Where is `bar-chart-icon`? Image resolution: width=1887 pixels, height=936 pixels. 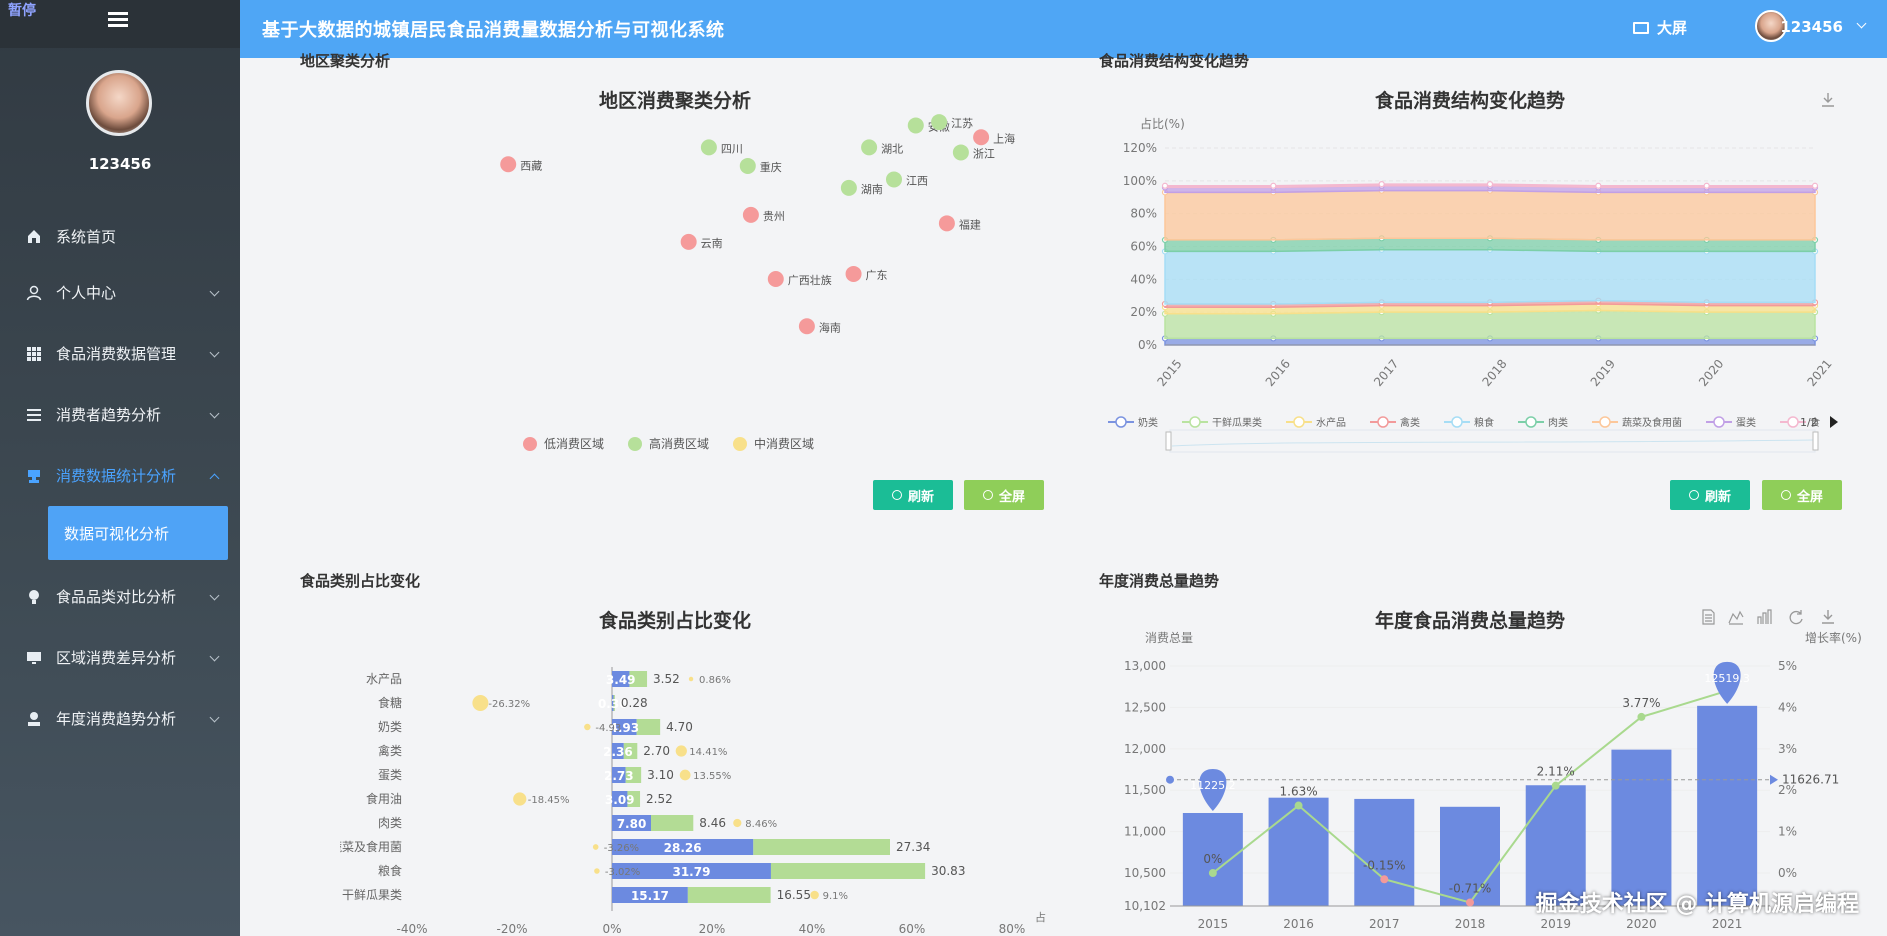 bar-chart-icon is located at coordinates (1764, 617).